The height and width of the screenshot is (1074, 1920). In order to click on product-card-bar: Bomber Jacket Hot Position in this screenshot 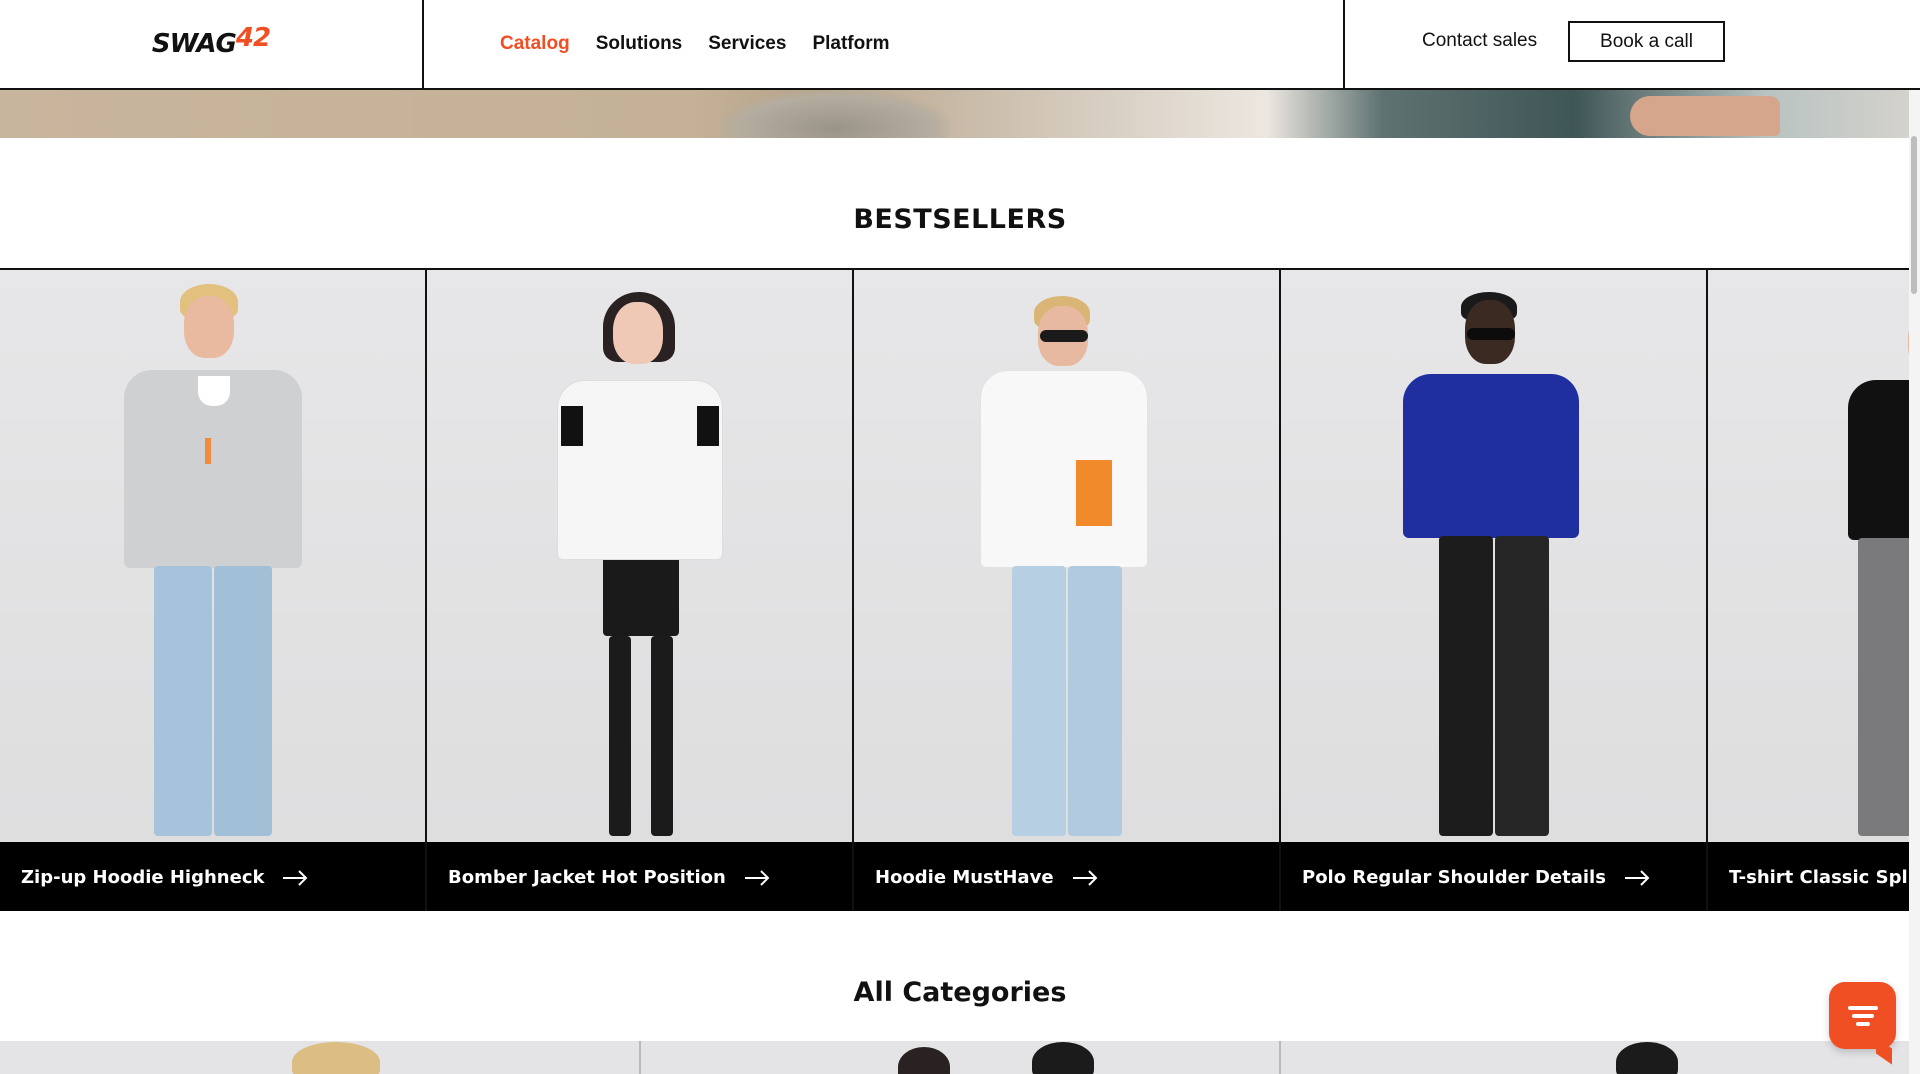, I will do `click(639, 876)`.